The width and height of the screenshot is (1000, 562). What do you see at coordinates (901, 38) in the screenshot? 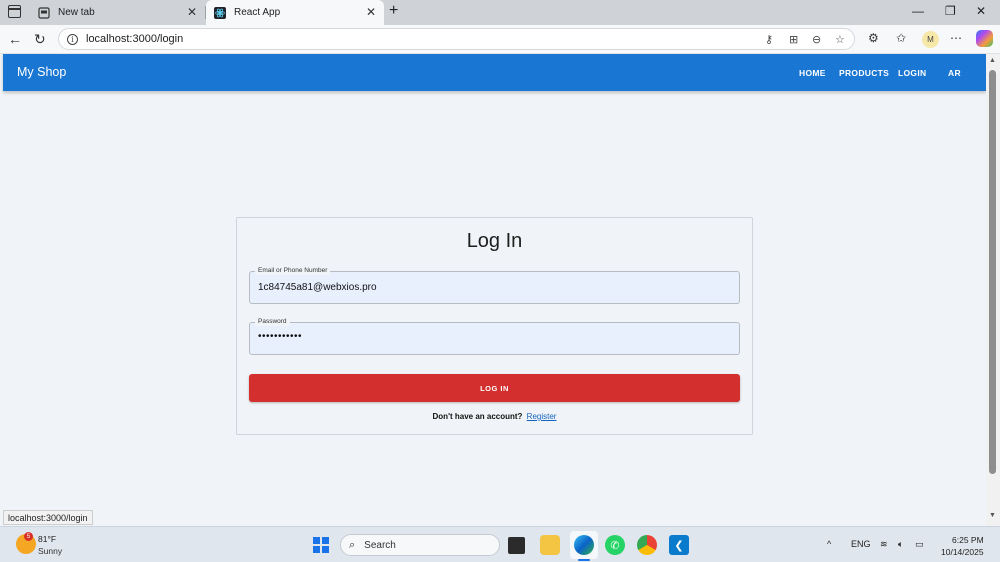
I see `favorites-icon: ✩` at bounding box center [901, 38].